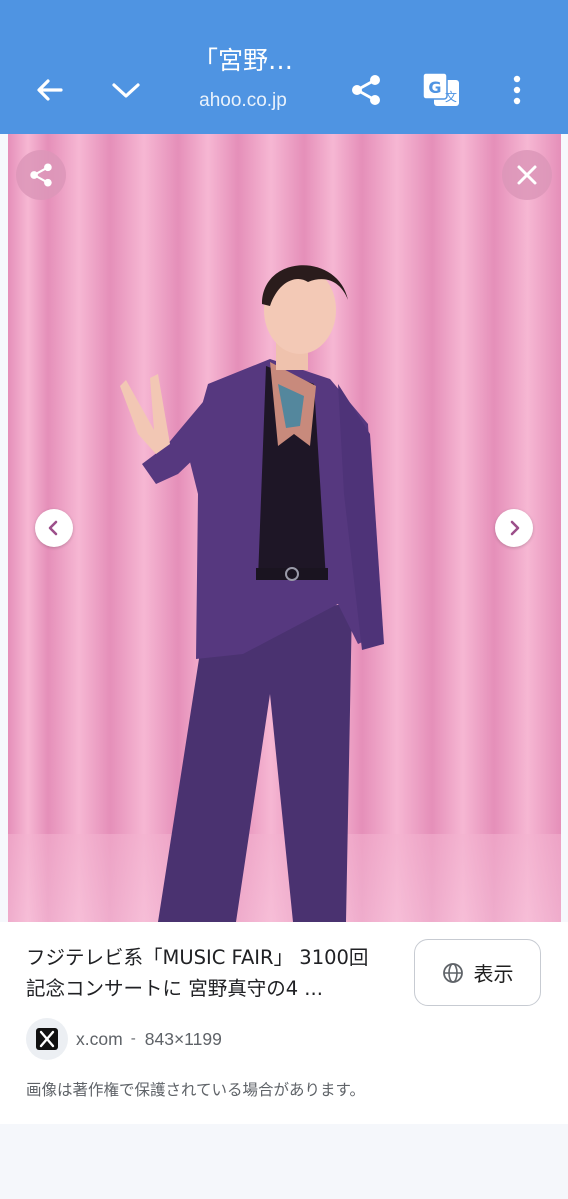 The width and height of the screenshot is (568, 1199). I want to click on source-domain: x.com, so click(99, 1038).